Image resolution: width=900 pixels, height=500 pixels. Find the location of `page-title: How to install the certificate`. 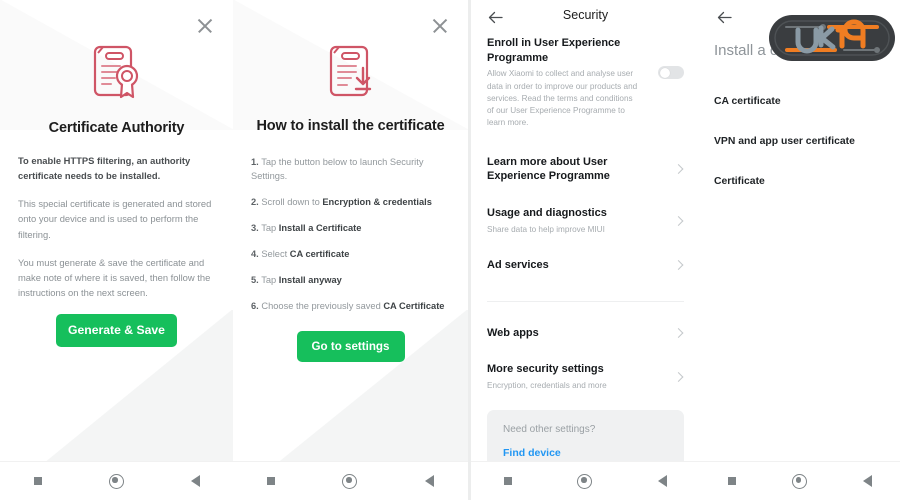

page-title: How to install the certificate is located at coordinates (350, 126).